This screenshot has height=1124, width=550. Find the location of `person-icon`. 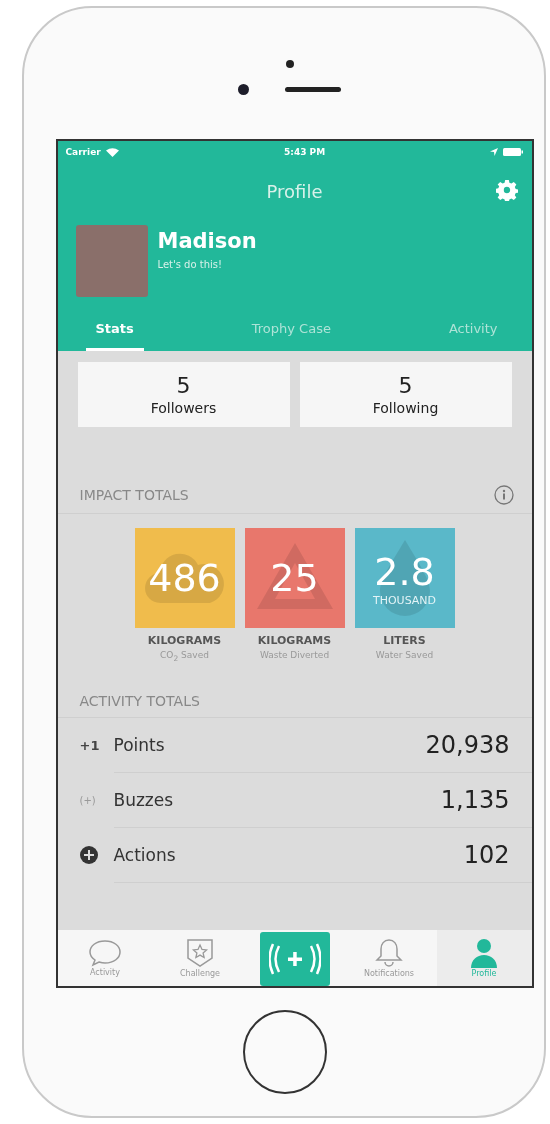

person-icon is located at coordinates (484, 953).